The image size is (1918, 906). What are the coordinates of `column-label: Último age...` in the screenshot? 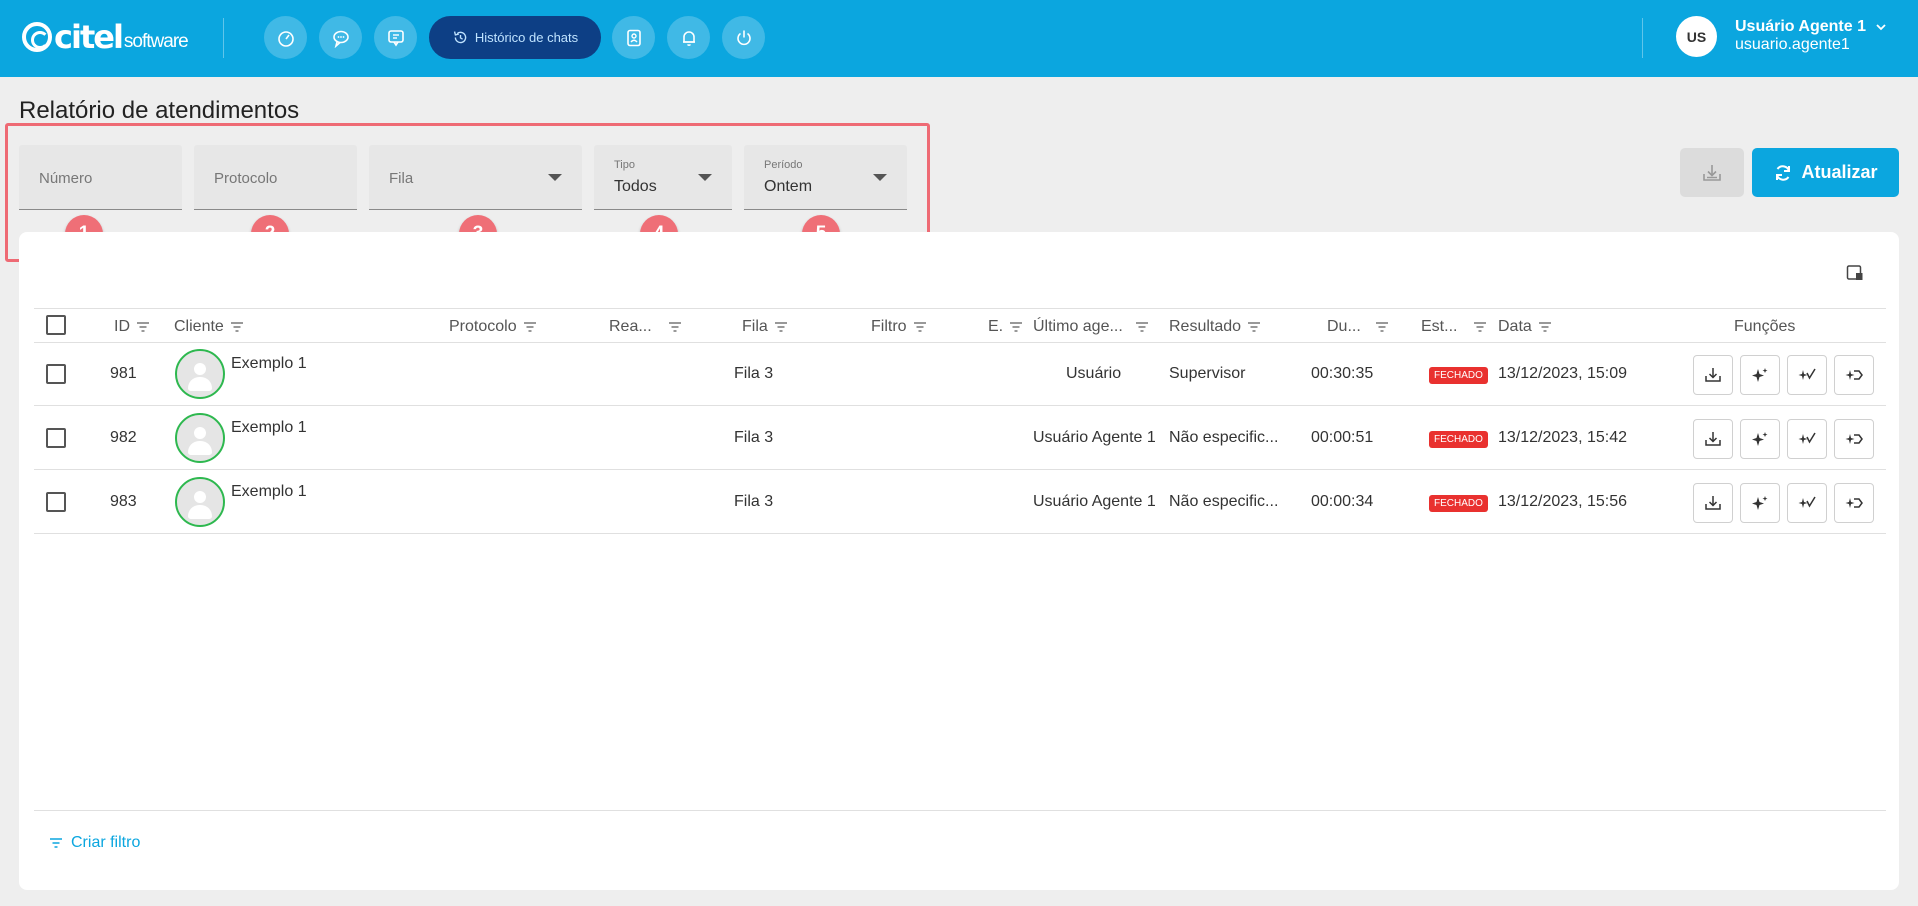 It's located at (1078, 326).